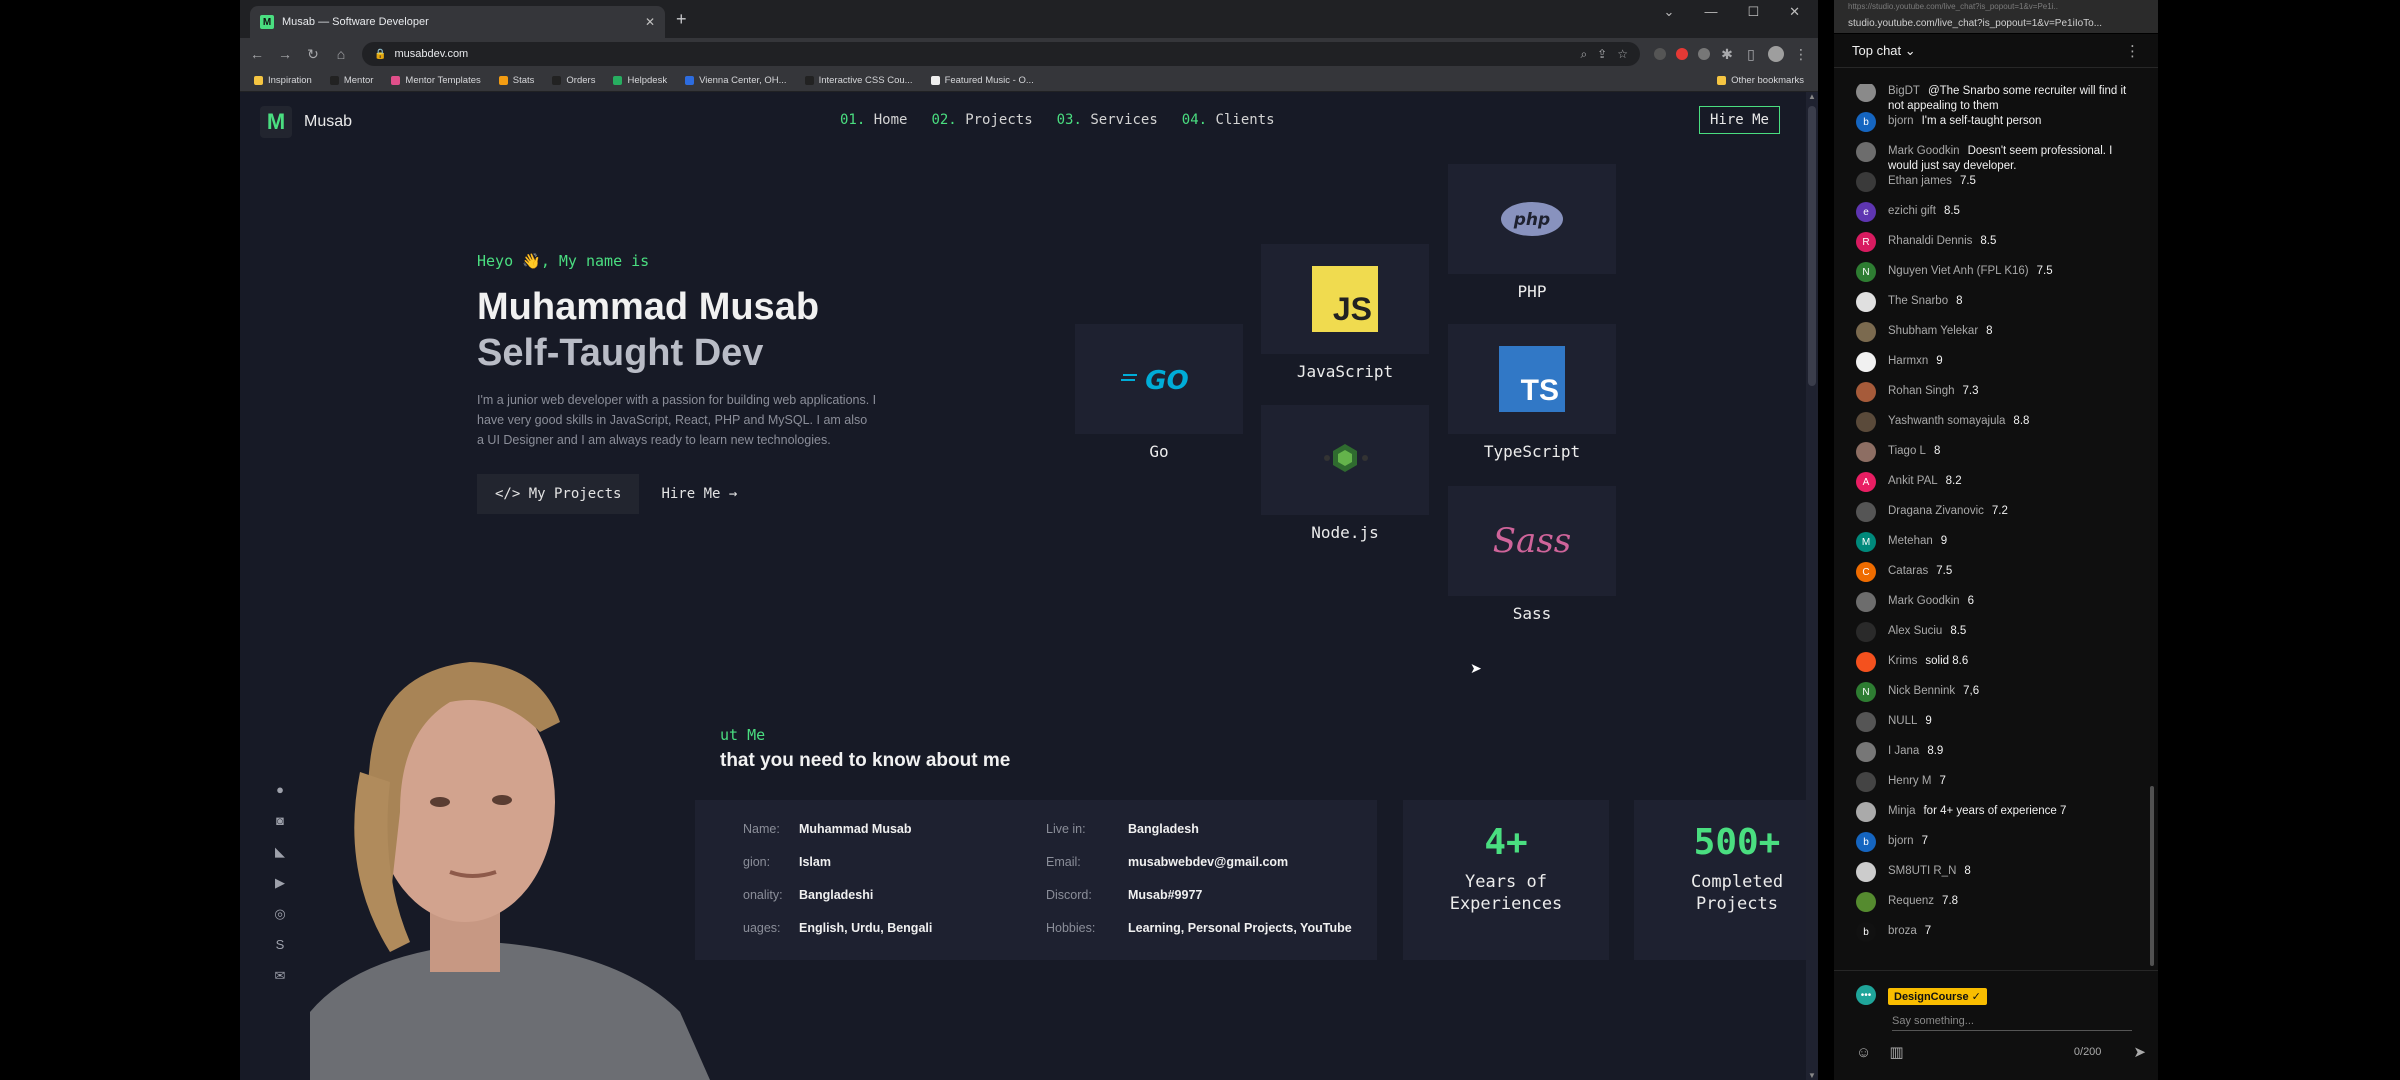 The image size is (2400, 1080). What do you see at coordinates (1208, 862) in the screenshot?
I see `email-link: musabwebdev@gmail.com` at bounding box center [1208, 862].